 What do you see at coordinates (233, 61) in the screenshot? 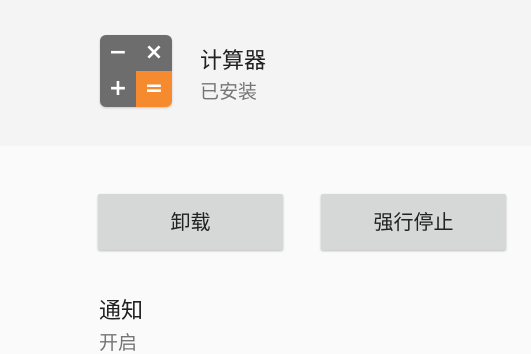
I see `app-name: 计算器` at bounding box center [233, 61].